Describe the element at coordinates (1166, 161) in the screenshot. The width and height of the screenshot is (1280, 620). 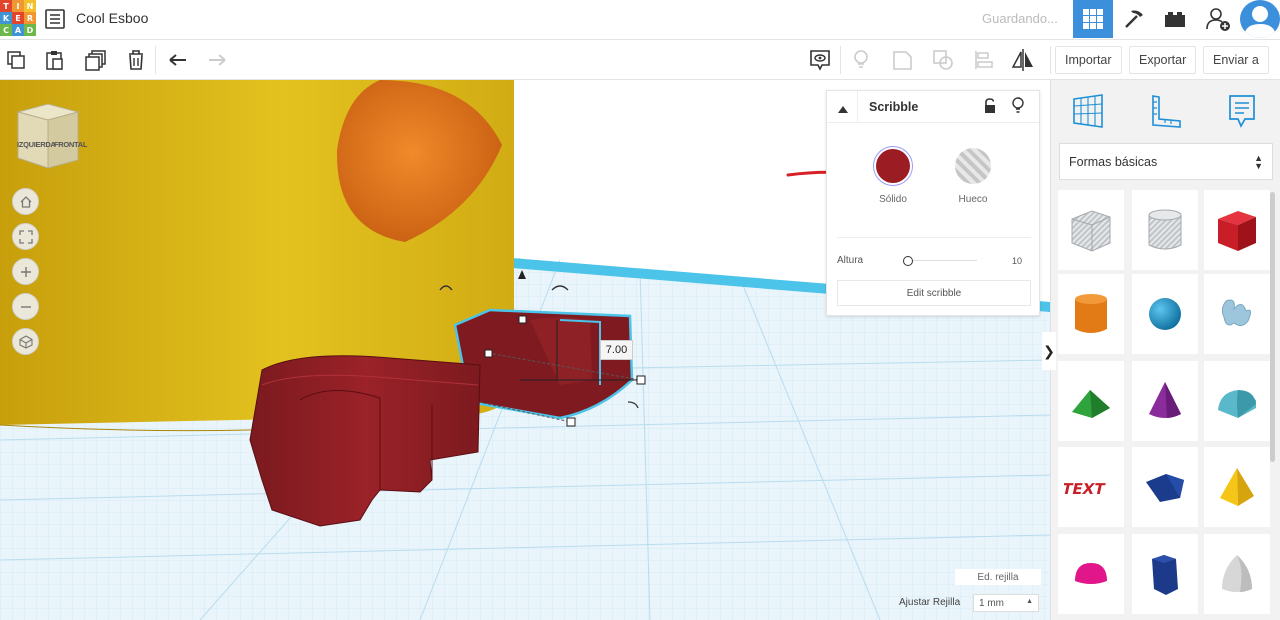
I see `shape-category-select: Formas básicas ▲ ▼` at that location.